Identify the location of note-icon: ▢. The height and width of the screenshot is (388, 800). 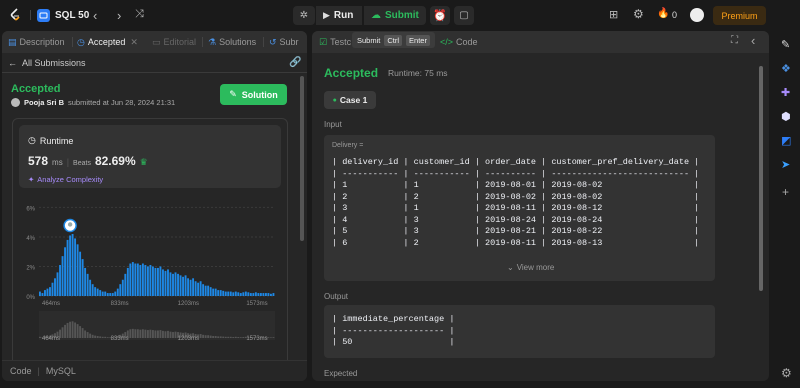
(464, 15).